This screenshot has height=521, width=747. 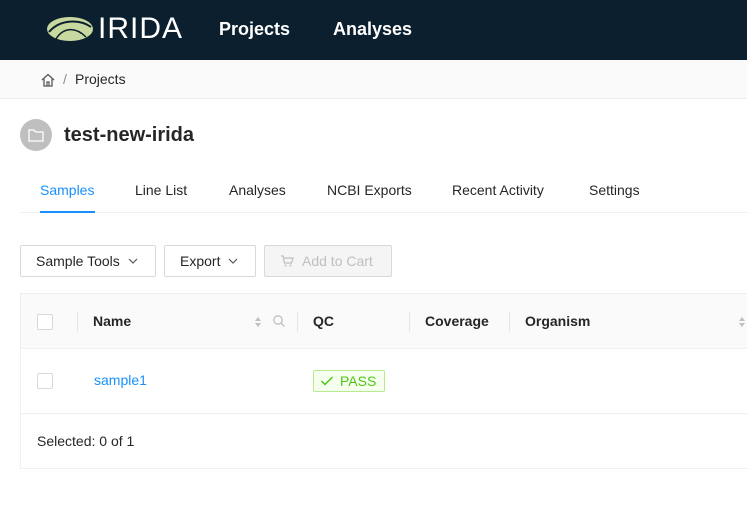 What do you see at coordinates (287, 261) in the screenshot?
I see `cart-icon` at bounding box center [287, 261].